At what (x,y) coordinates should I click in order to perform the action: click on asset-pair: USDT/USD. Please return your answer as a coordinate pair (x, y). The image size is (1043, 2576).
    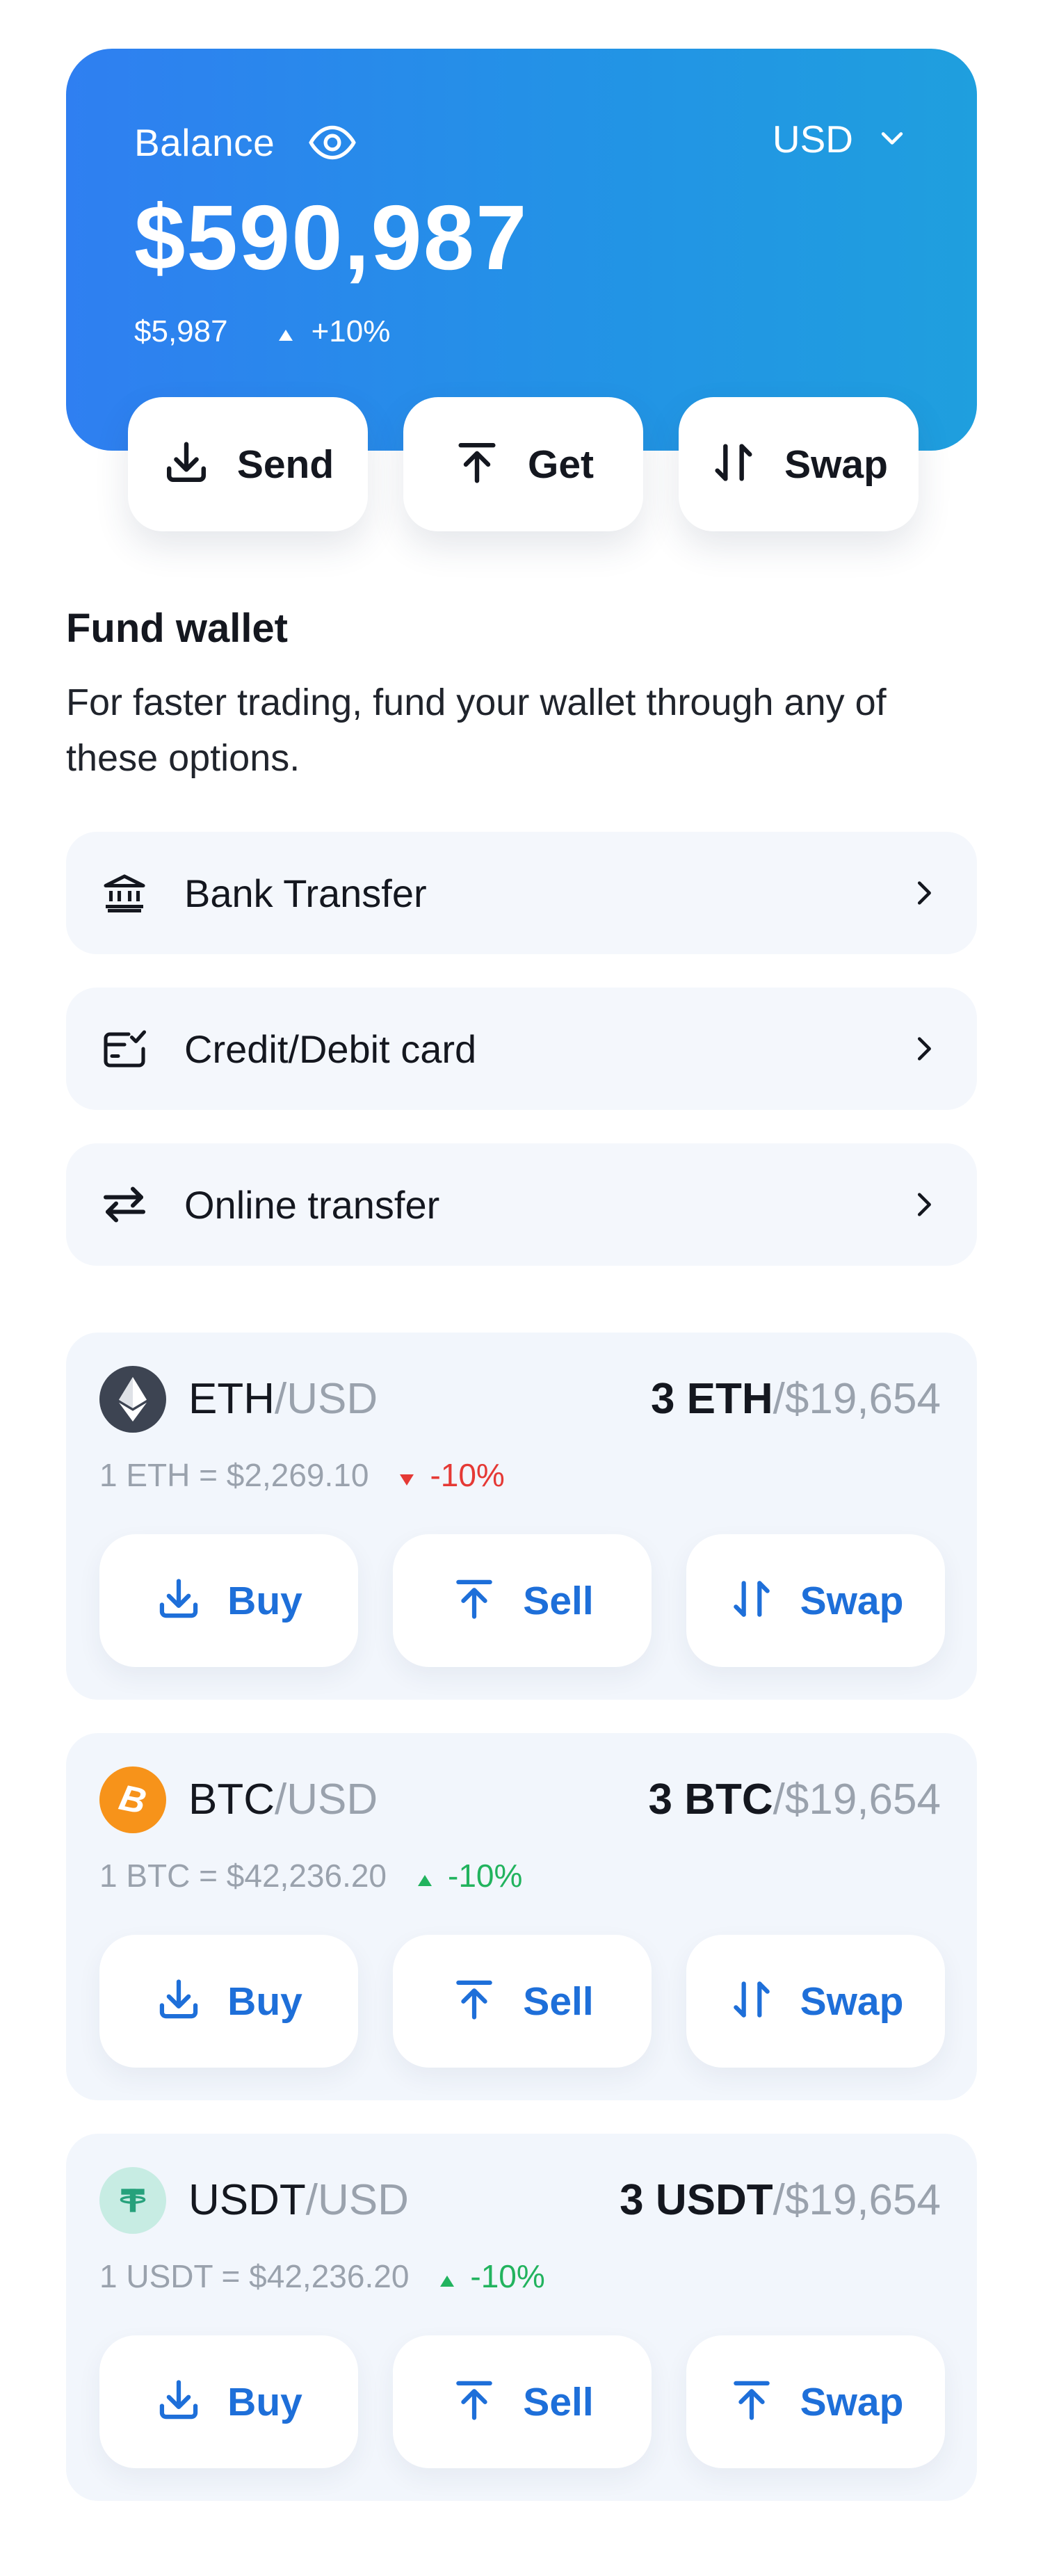
    Looking at the image, I should click on (298, 2200).